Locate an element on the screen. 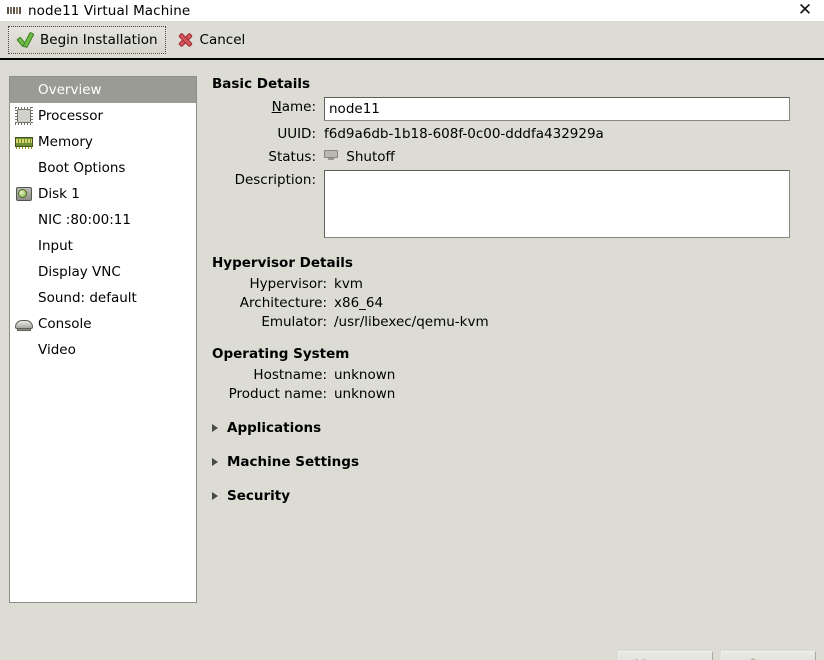 This screenshot has height=660, width=824. cpu-icon is located at coordinates (24, 116).